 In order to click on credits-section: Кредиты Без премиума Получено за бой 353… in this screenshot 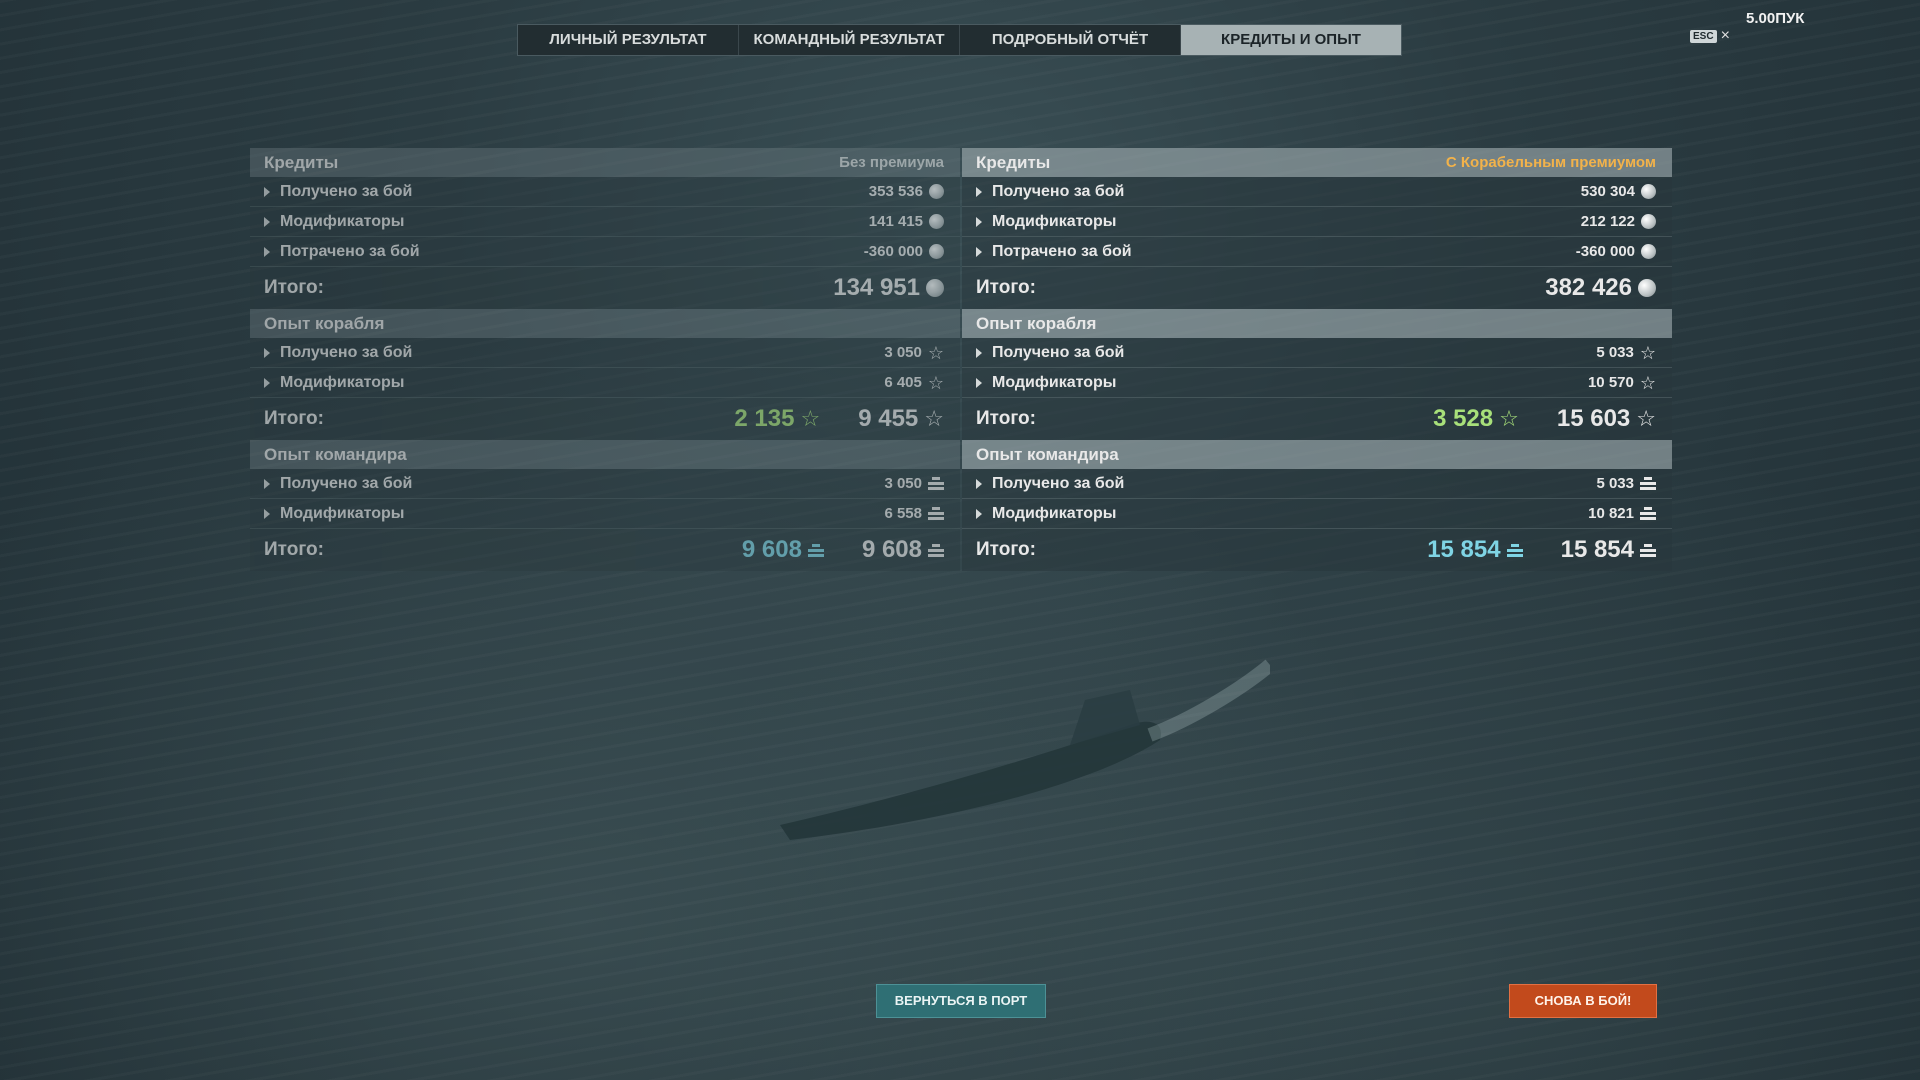, I will do `click(605, 207)`.